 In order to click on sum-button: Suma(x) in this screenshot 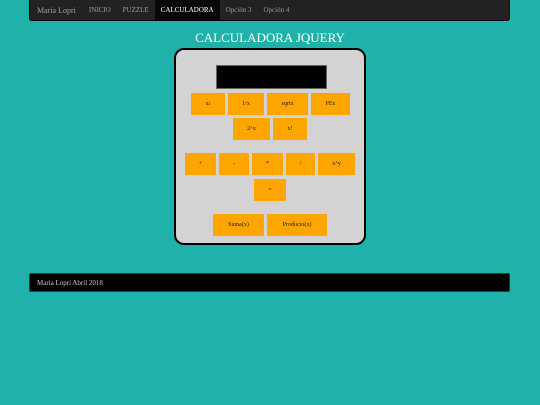, I will do `click(238, 225)`.